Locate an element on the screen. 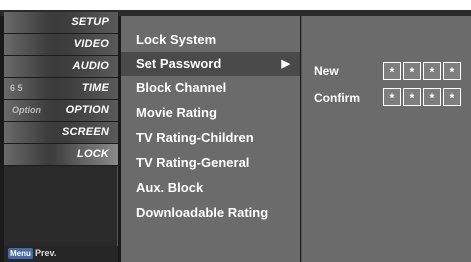 The width and height of the screenshot is (471, 262). menu-item-time: 6 5 TIME is located at coordinates (61, 89).